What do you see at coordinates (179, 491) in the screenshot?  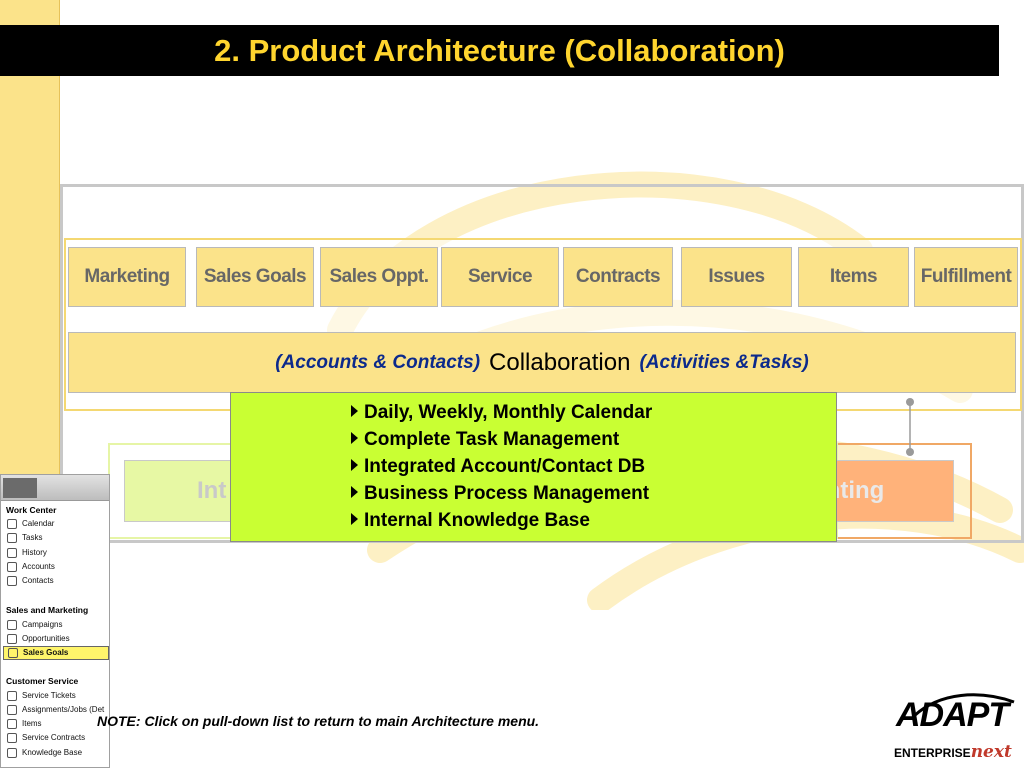 I see `lower-module-left: Int` at bounding box center [179, 491].